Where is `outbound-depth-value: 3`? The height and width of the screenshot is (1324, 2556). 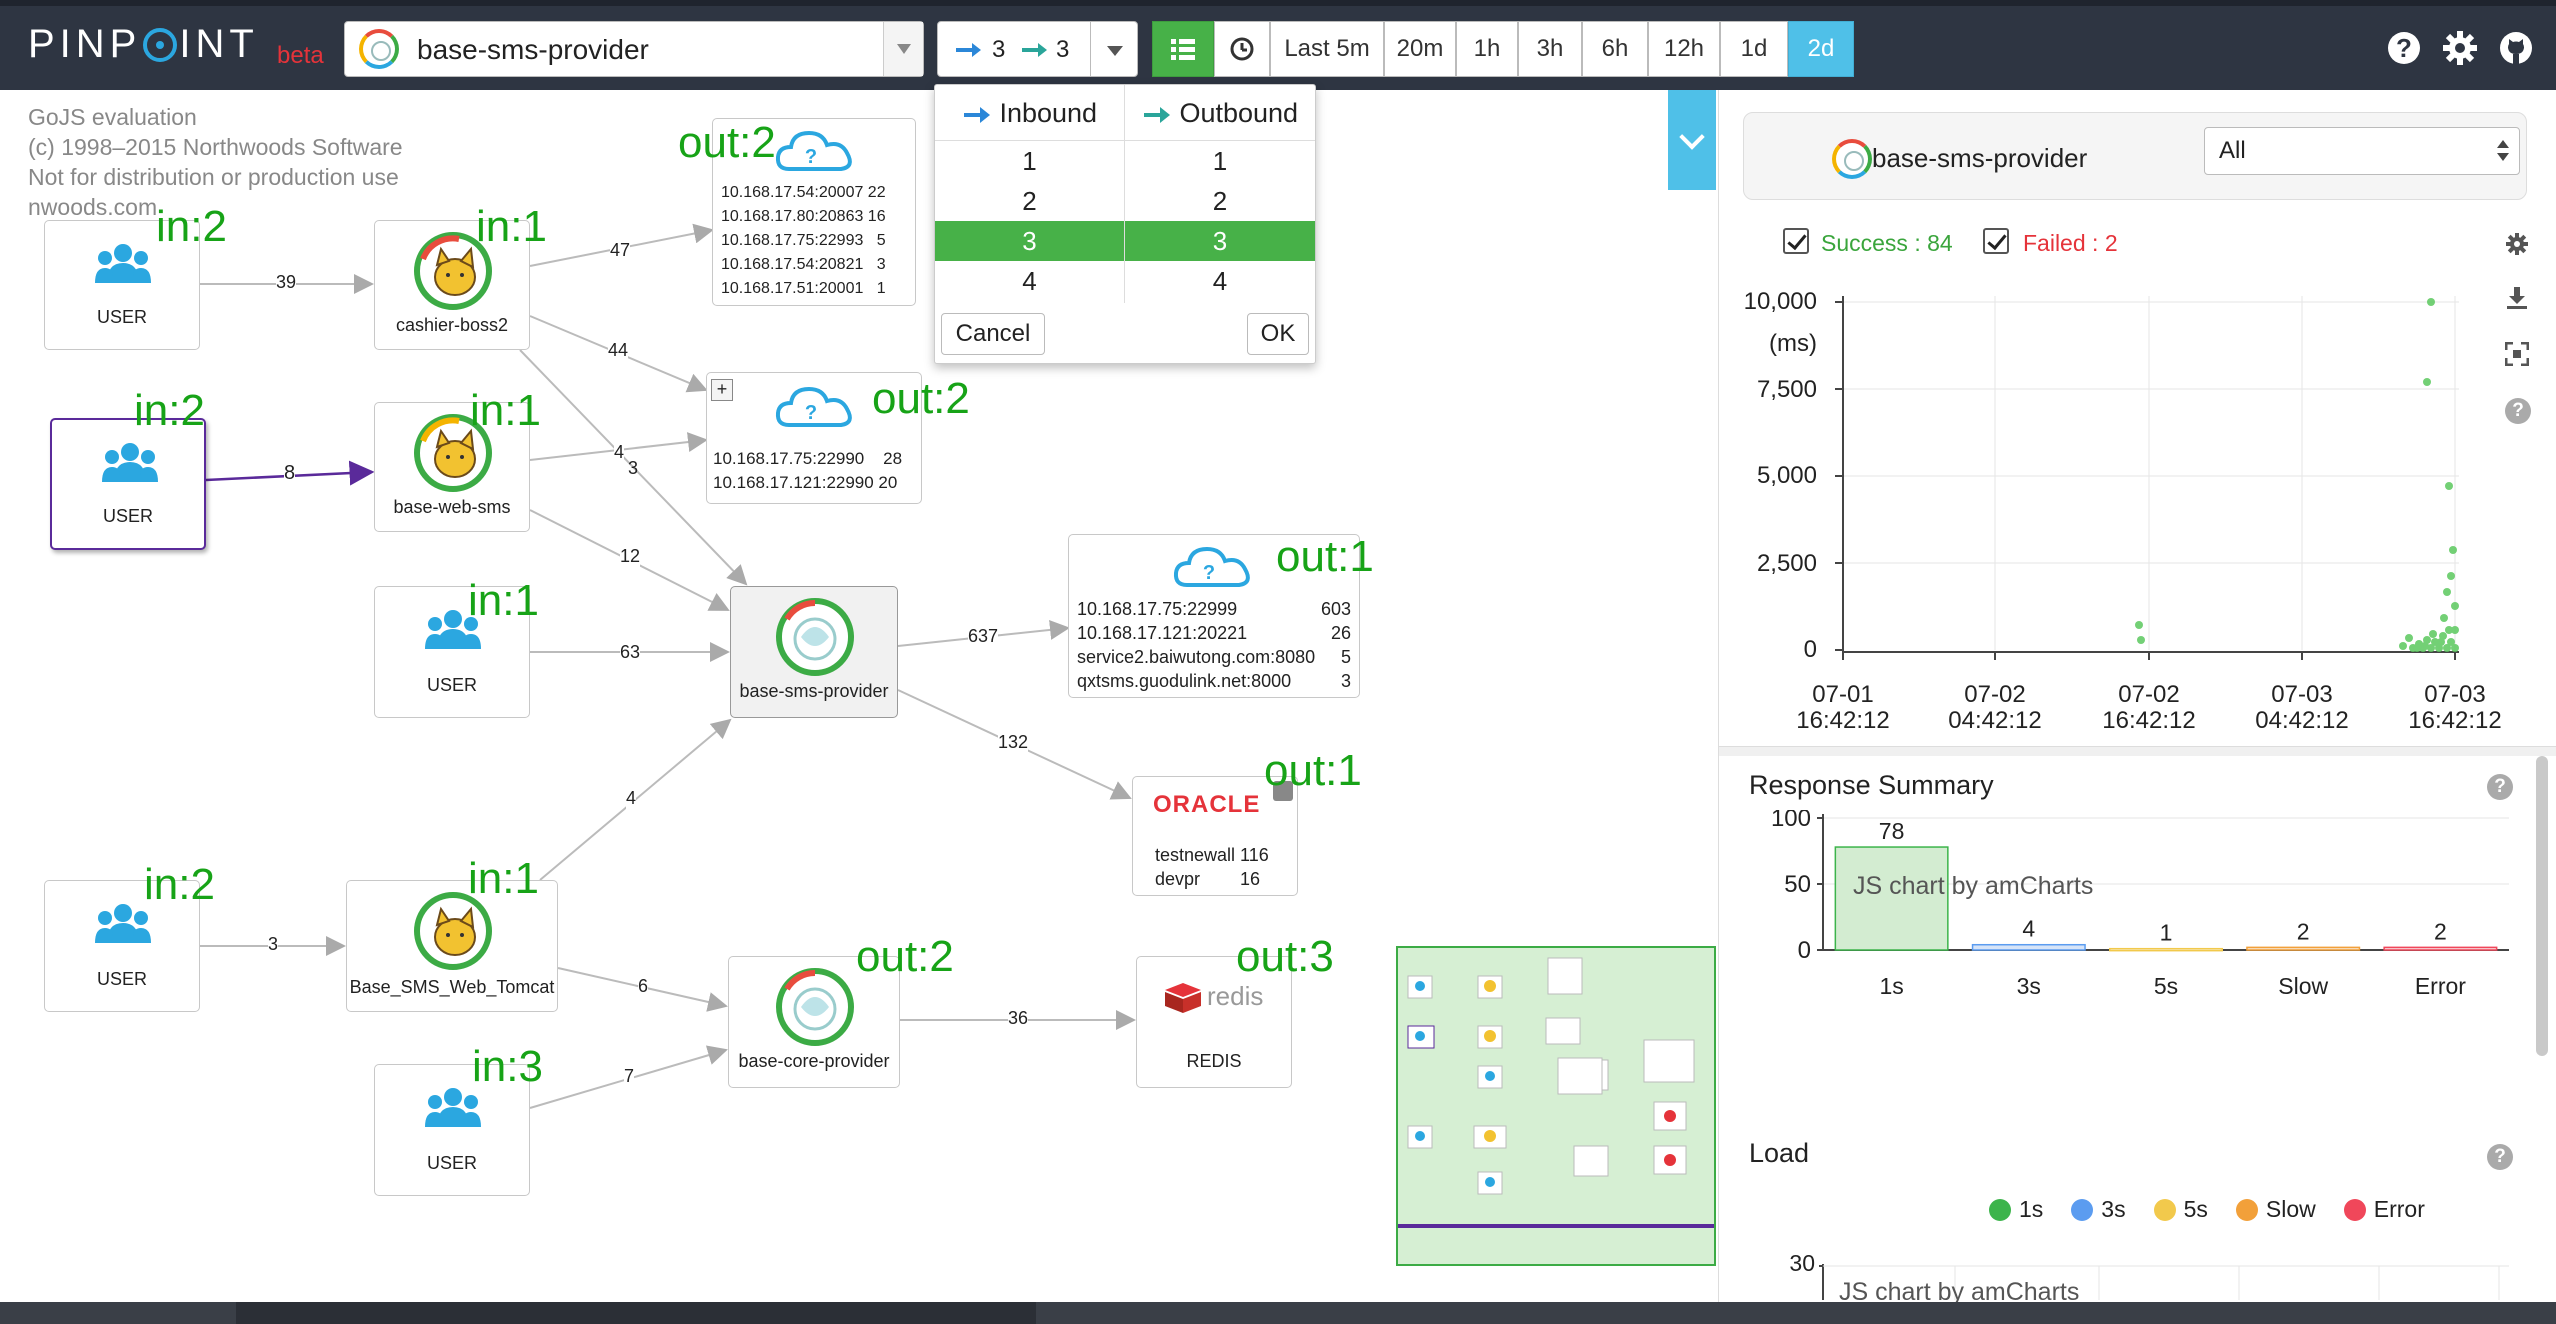 outbound-depth-value: 3 is located at coordinates (1063, 49).